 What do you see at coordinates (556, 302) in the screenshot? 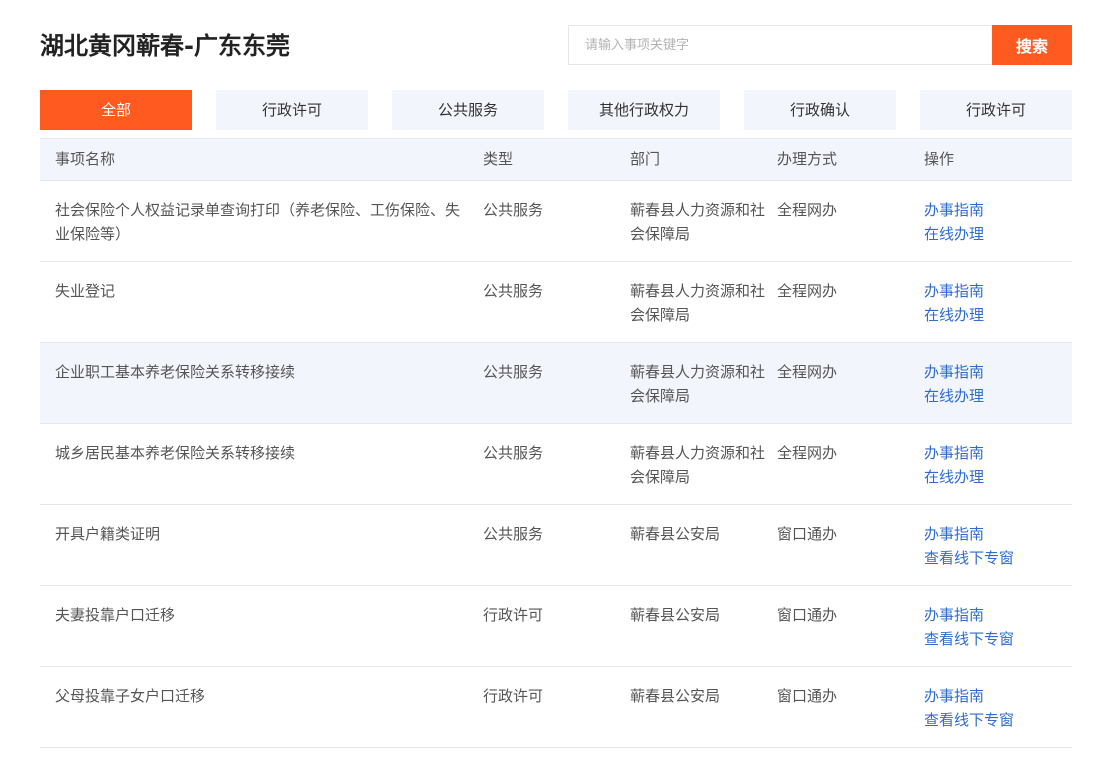
I see `table-row: 失业登记 公共服务 蕲春县人力资源和社会保障局 全程网办 办事指南 在线办理` at bounding box center [556, 302].